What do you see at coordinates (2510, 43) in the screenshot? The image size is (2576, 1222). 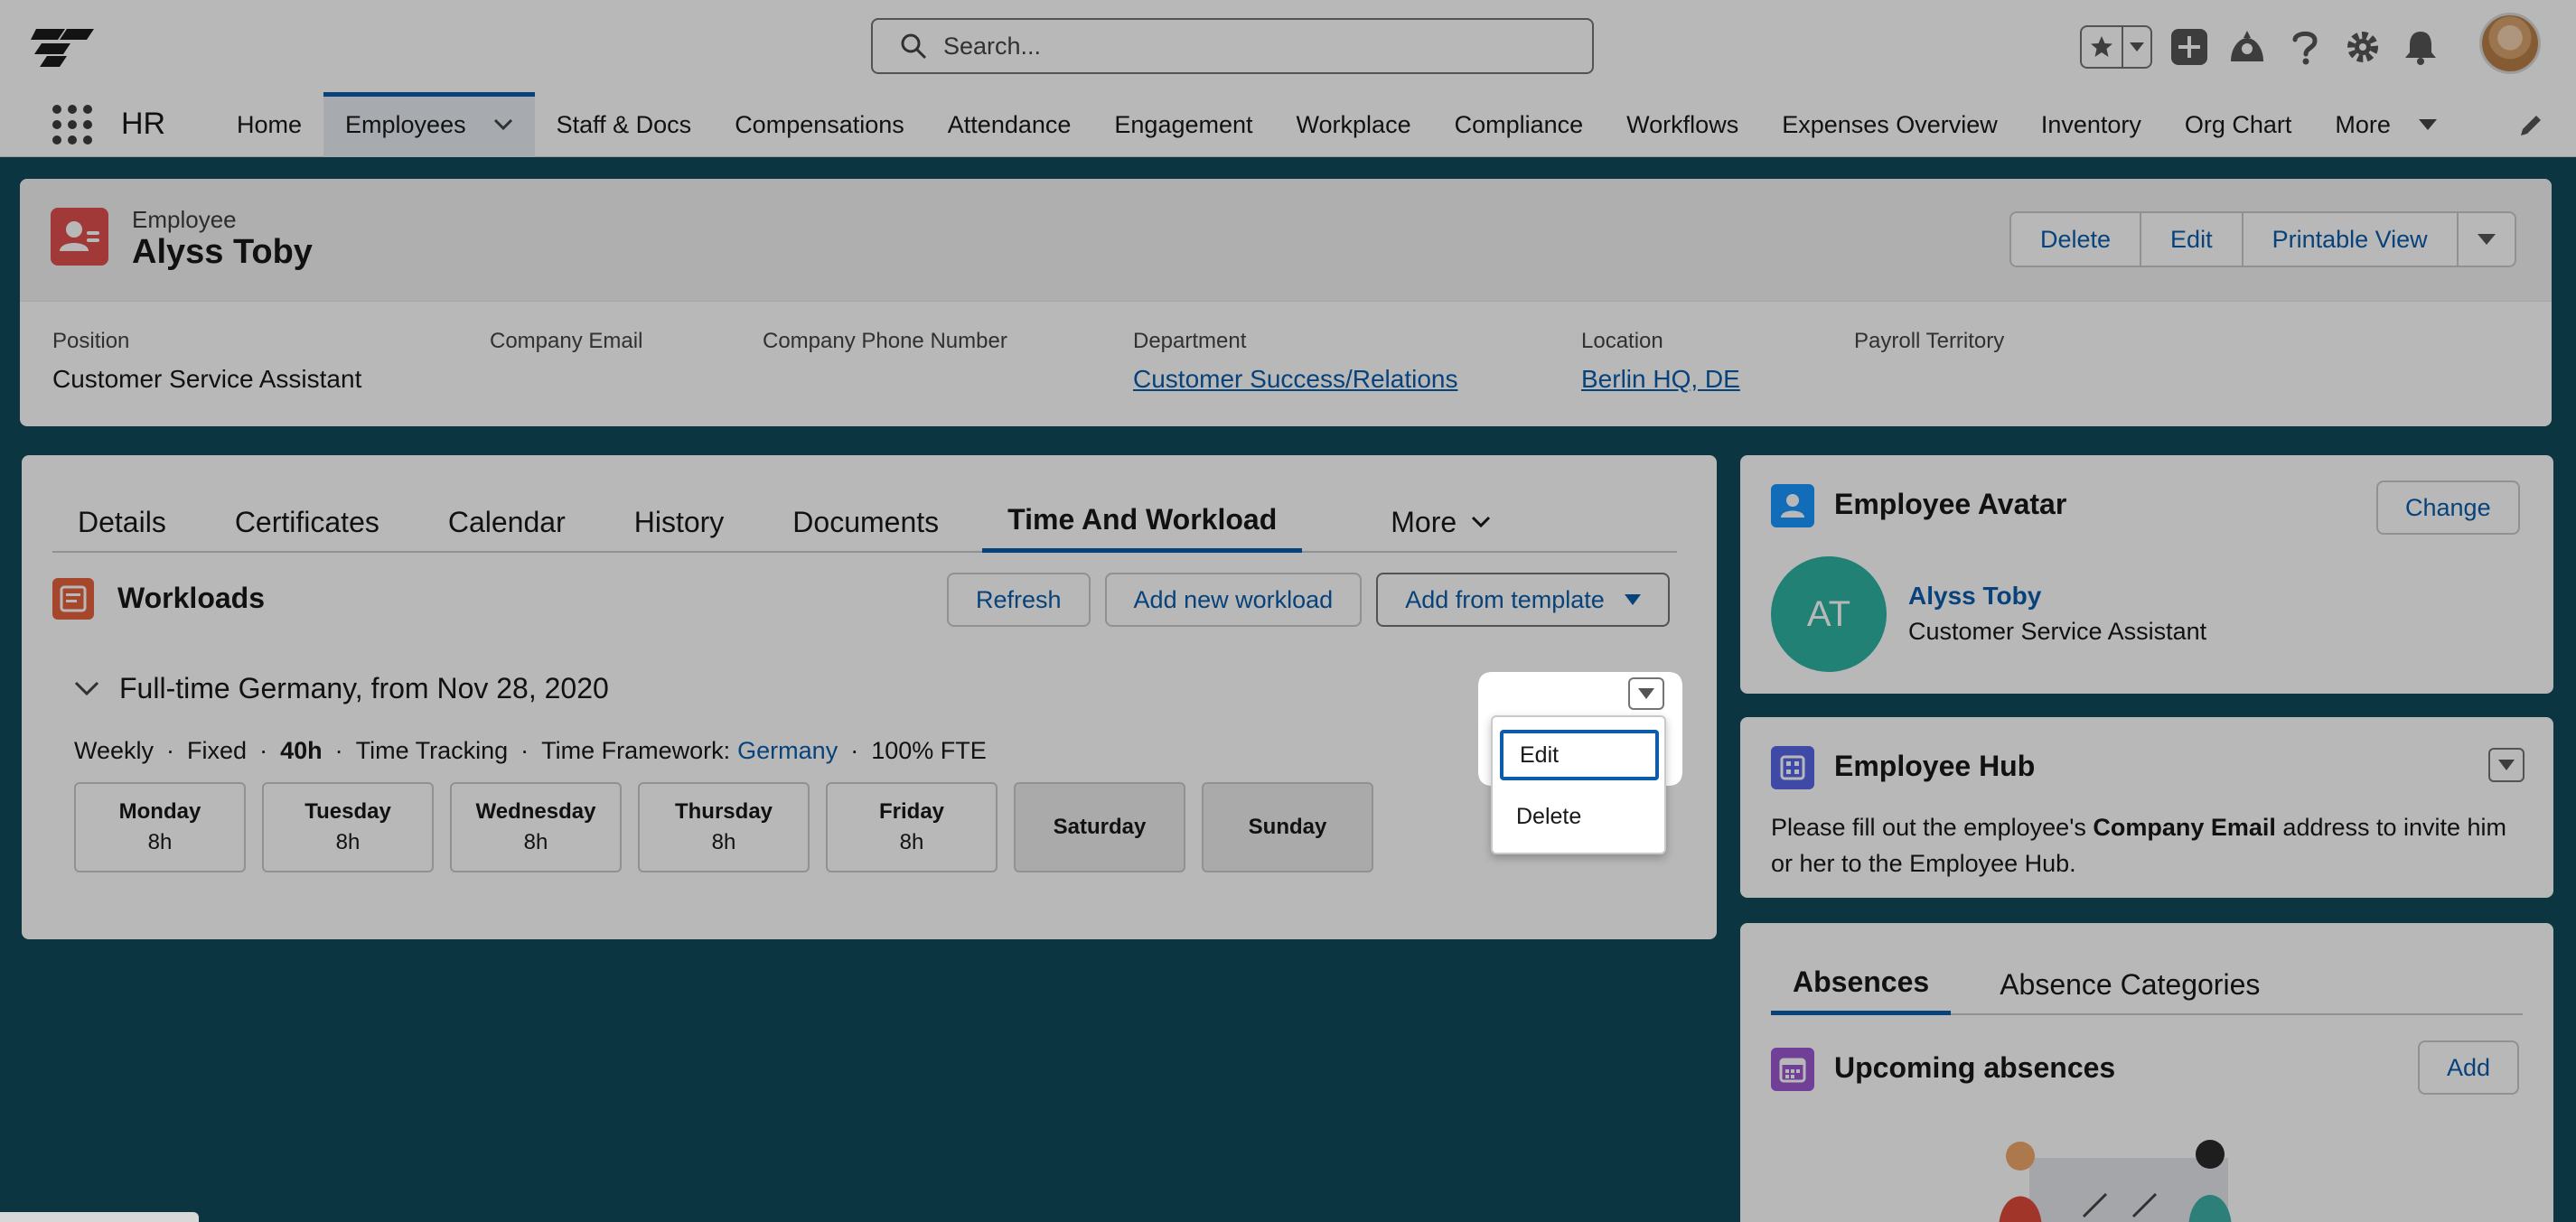 I see `user-profile-avatar` at bounding box center [2510, 43].